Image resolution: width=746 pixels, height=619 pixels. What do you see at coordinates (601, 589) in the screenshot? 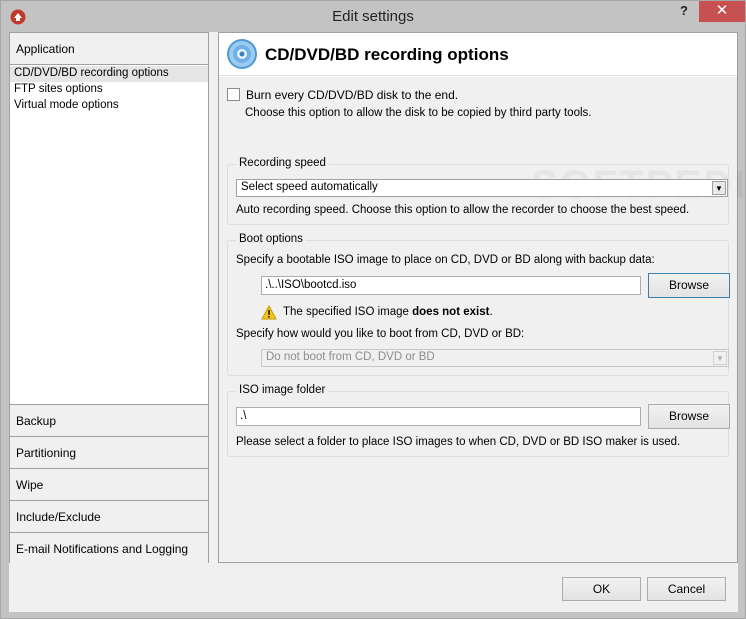
I see `ok-button: OK` at bounding box center [601, 589].